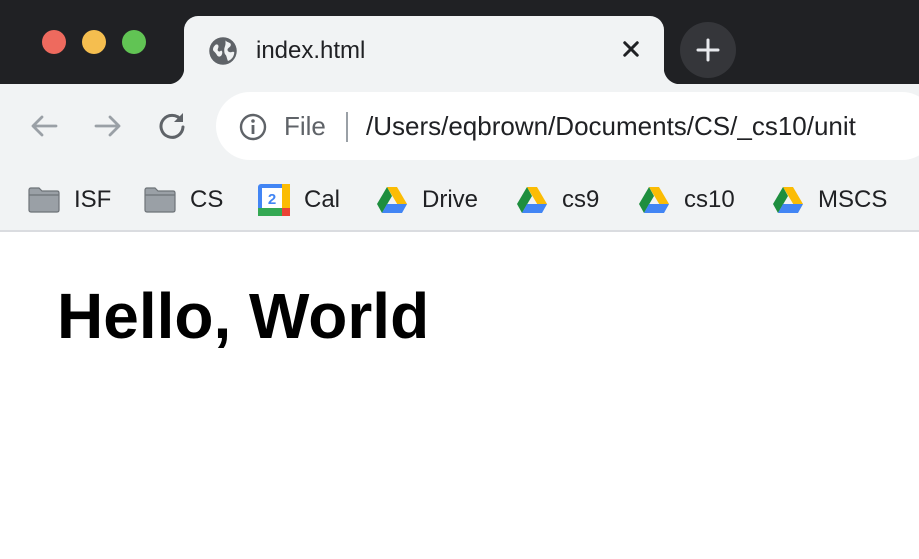 This screenshot has height=559, width=919. I want to click on bookmark-label: MSCS, so click(853, 199).